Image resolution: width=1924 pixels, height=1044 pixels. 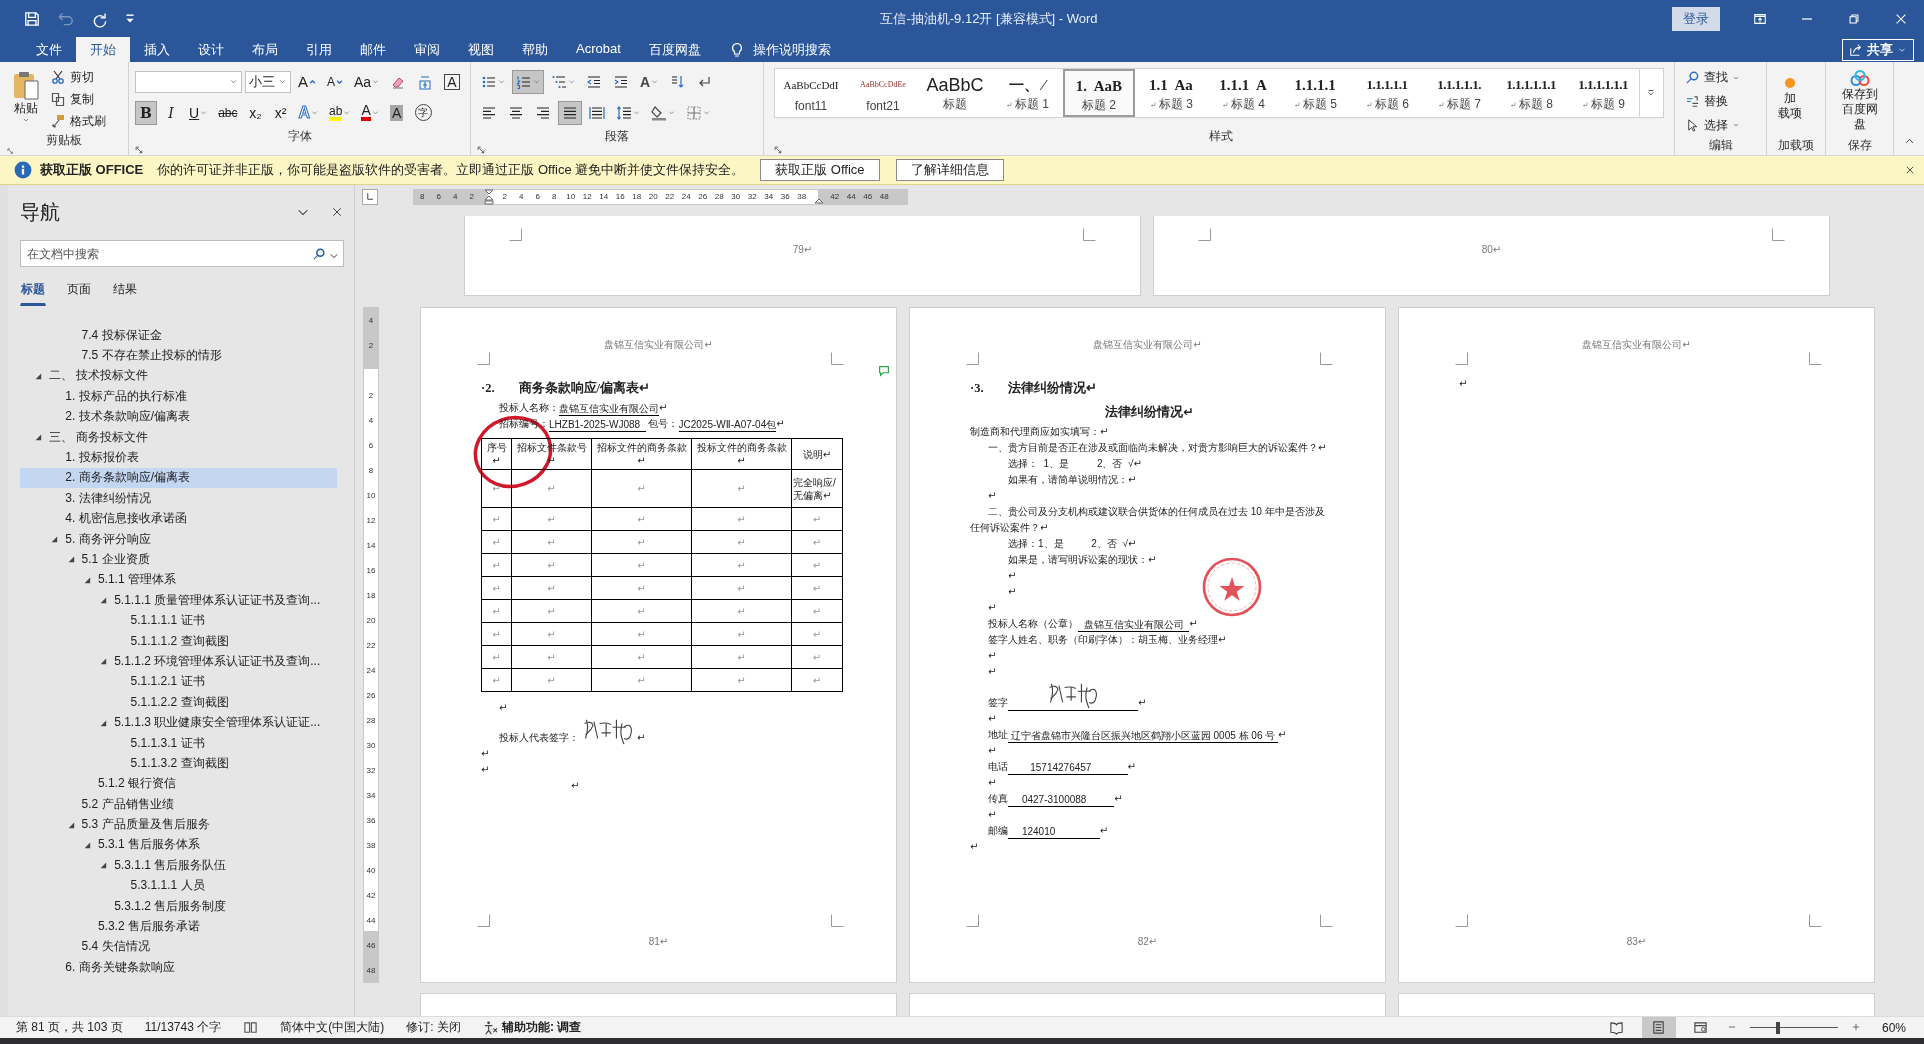 What do you see at coordinates (265, 49) in the screenshot?
I see `ribbon-tab: 布局` at bounding box center [265, 49].